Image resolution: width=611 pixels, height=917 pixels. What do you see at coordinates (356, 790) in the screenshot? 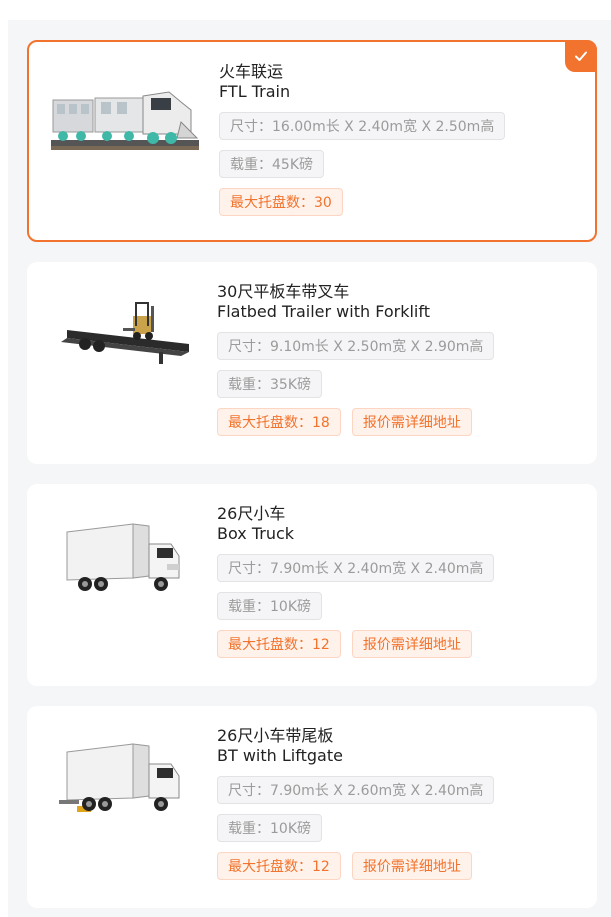
I see `size-tag: 尺寸：7.90m长 X 2.60m宽 X 2.40m高` at bounding box center [356, 790].